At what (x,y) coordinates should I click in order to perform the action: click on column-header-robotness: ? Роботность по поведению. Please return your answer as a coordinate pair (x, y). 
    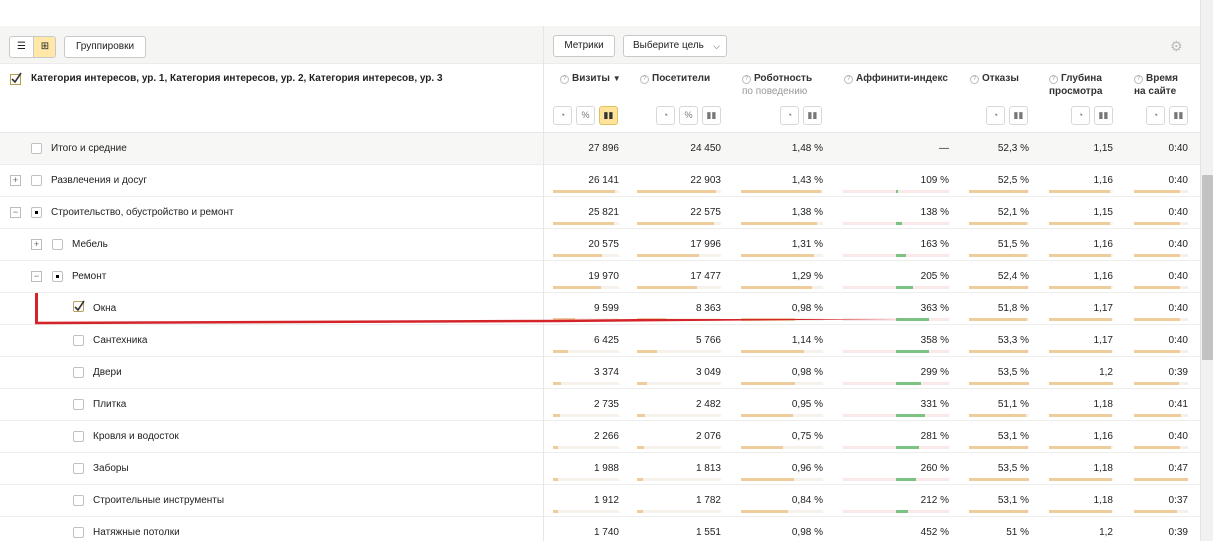
    Looking at the image, I should click on (777, 85).